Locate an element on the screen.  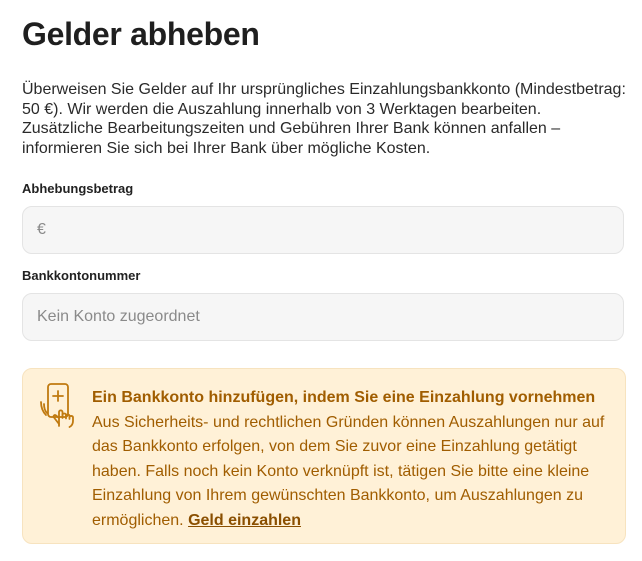
phone-tap-icon is located at coordinates (57, 405).